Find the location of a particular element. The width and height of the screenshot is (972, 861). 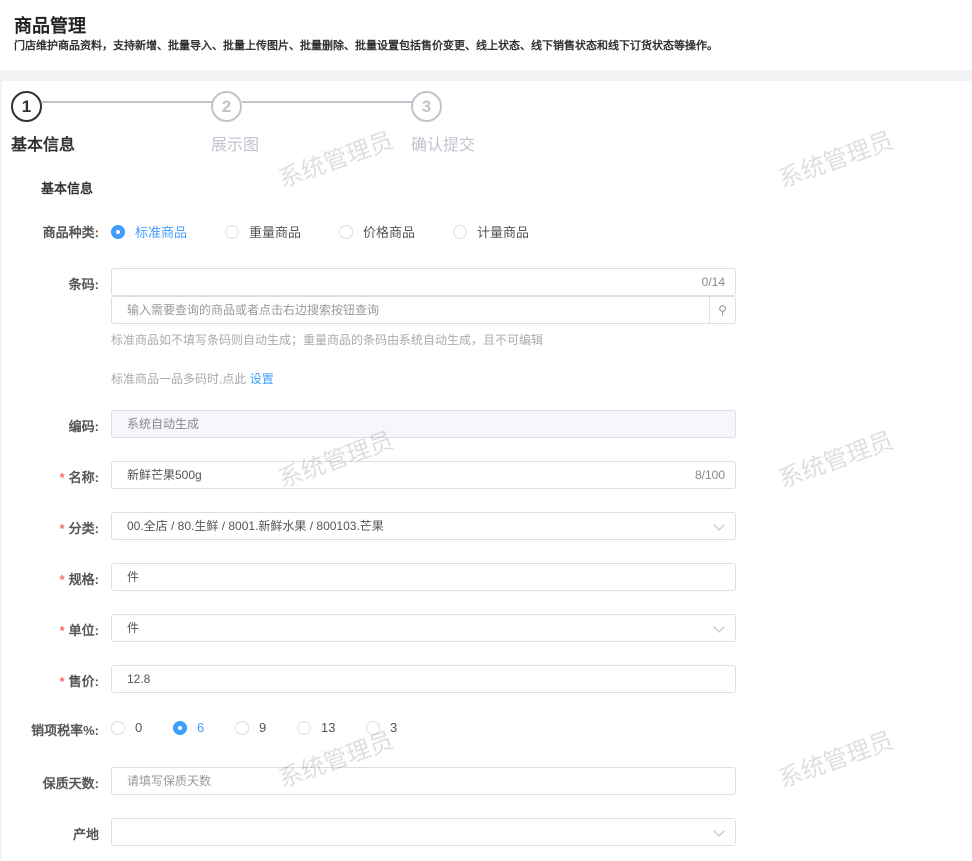

radio-label: 9 is located at coordinates (263, 727).